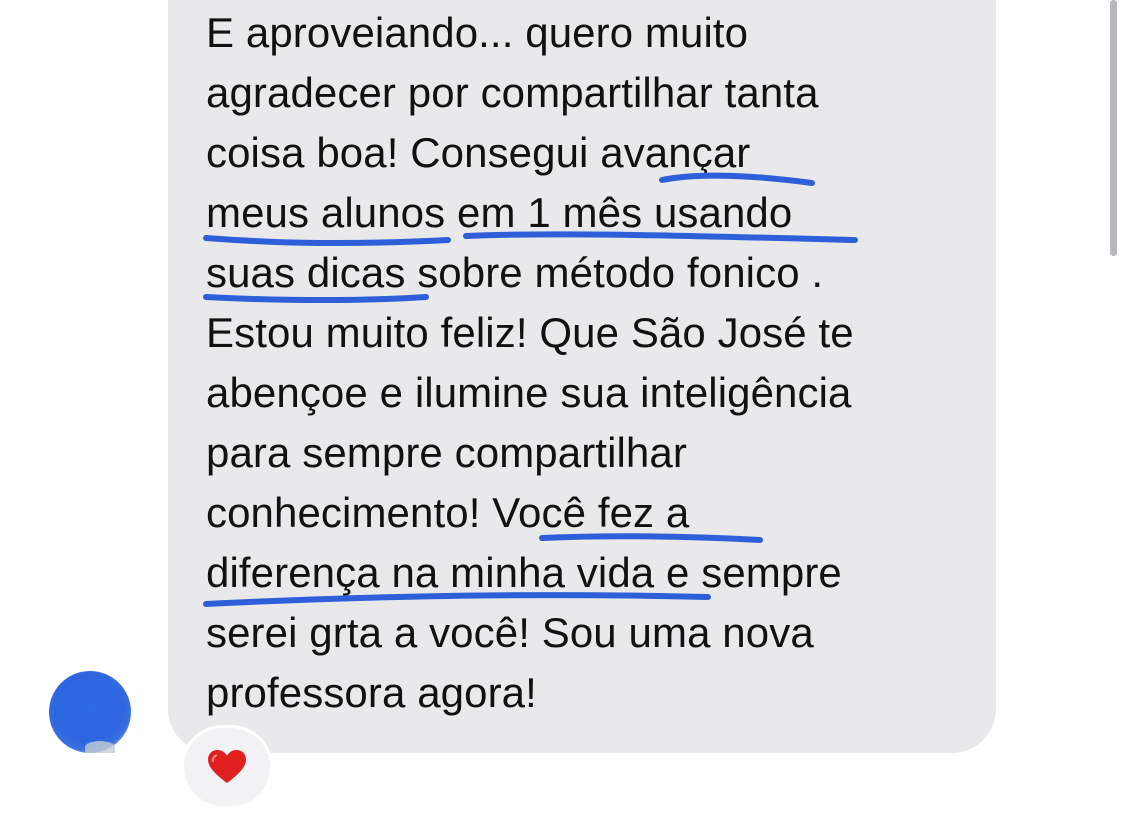  What do you see at coordinates (90, 712) in the screenshot?
I see `avatar` at bounding box center [90, 712].